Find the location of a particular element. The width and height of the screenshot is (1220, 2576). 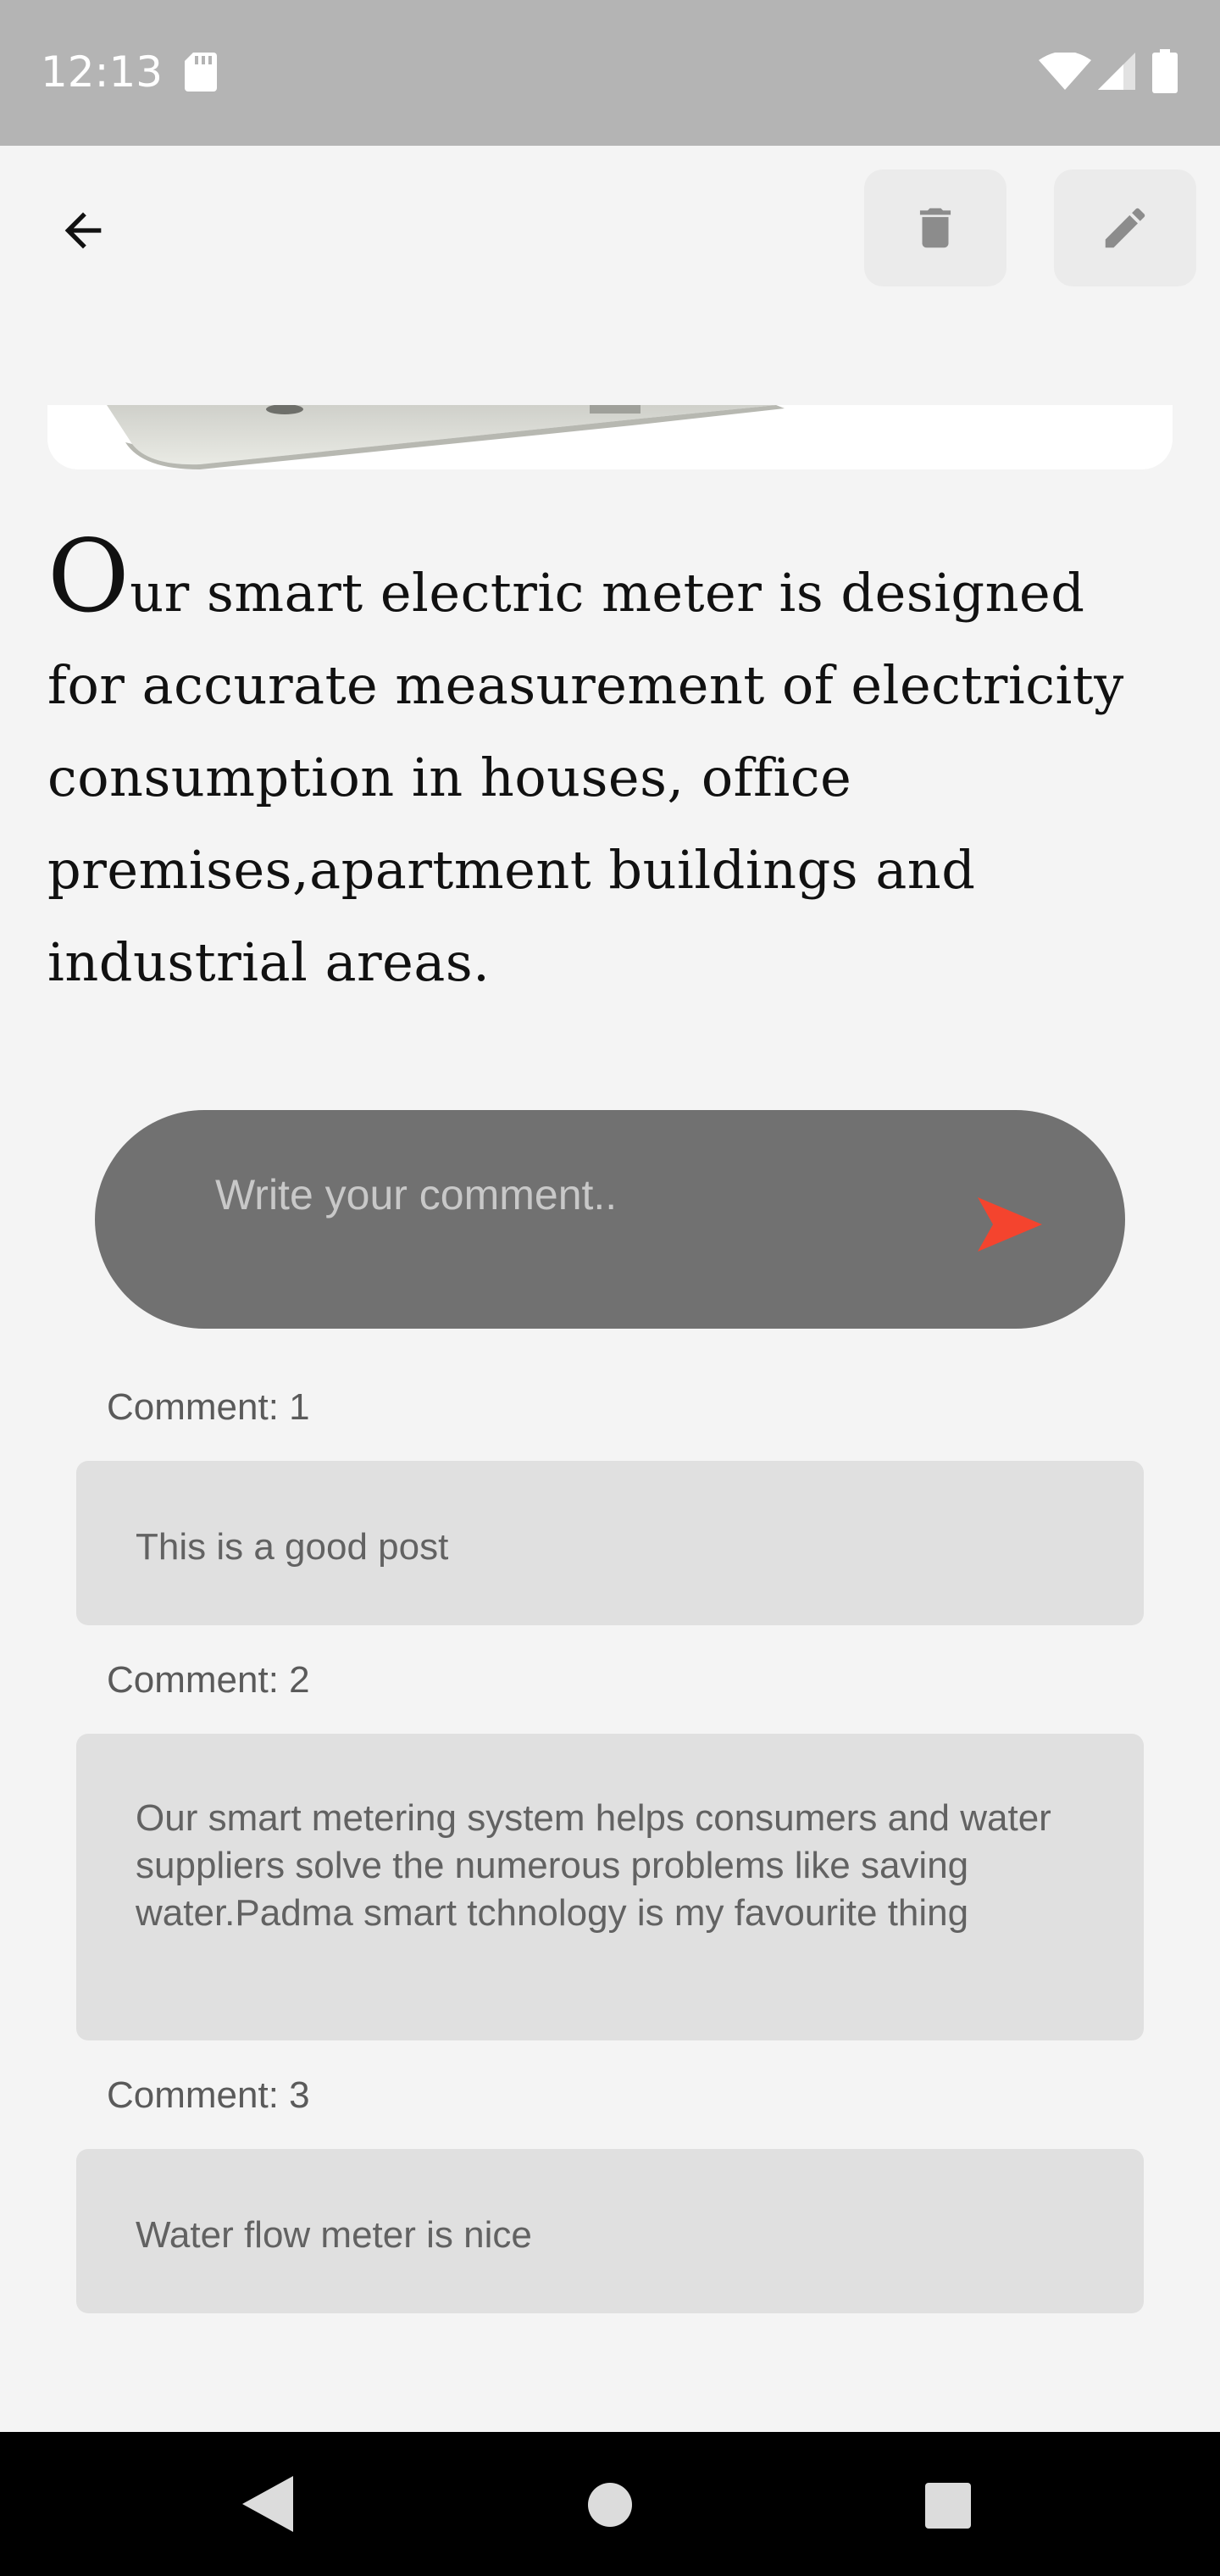

navigation-bar is located at coordinates (610, 2504).